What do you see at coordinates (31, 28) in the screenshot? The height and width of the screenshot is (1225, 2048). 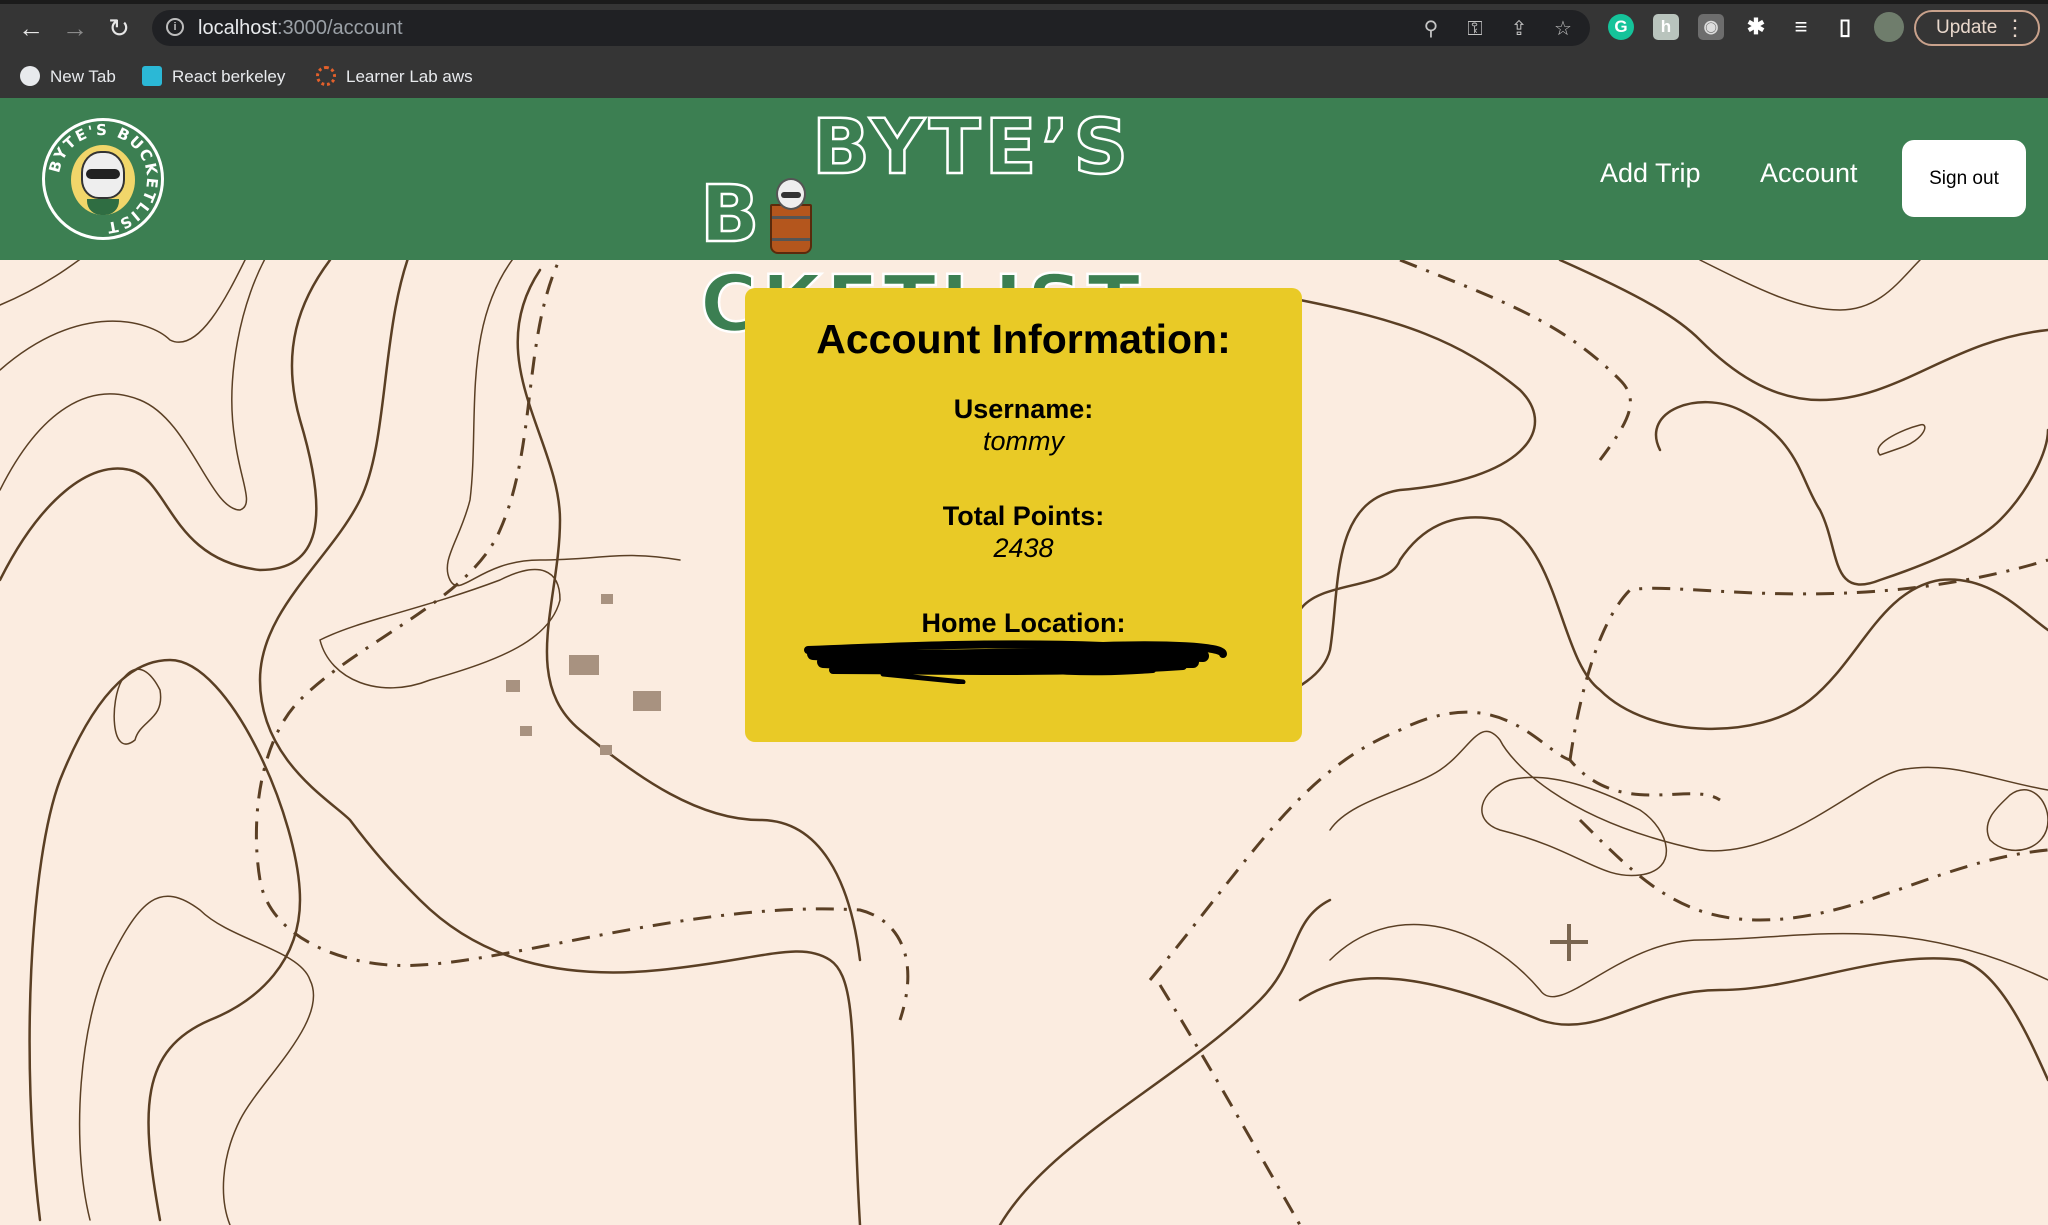 I see `arrow-left-icon: ←` at bounding box center [31, 28].